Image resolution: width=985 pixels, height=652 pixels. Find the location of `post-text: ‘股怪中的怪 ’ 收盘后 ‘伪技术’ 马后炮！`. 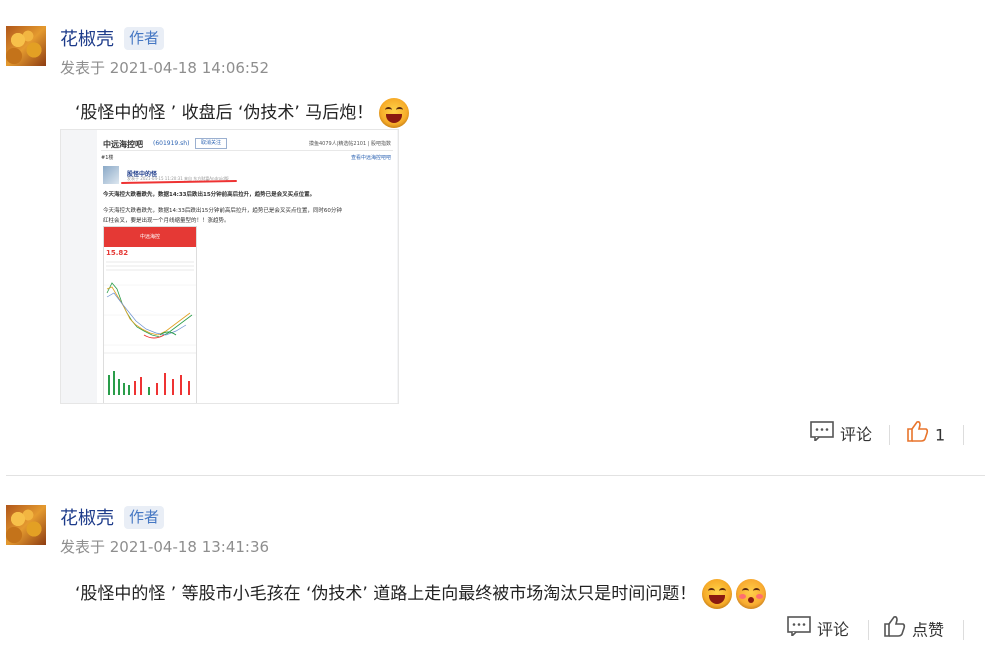

post-text: ‘股怪中的怪 ’ 收盘后 ‘伪技术’ 马后炮！ is located at coordinates (224, 113).